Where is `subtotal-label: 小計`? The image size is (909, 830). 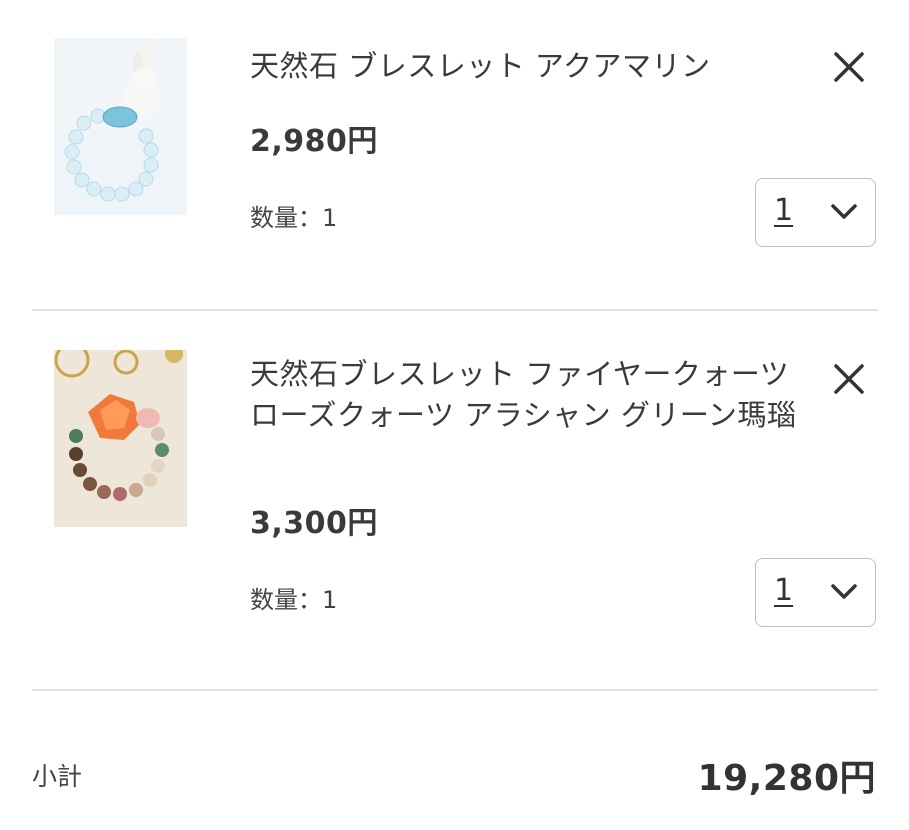
subtotal-label: 小計 is located at coordinates (57, 776).